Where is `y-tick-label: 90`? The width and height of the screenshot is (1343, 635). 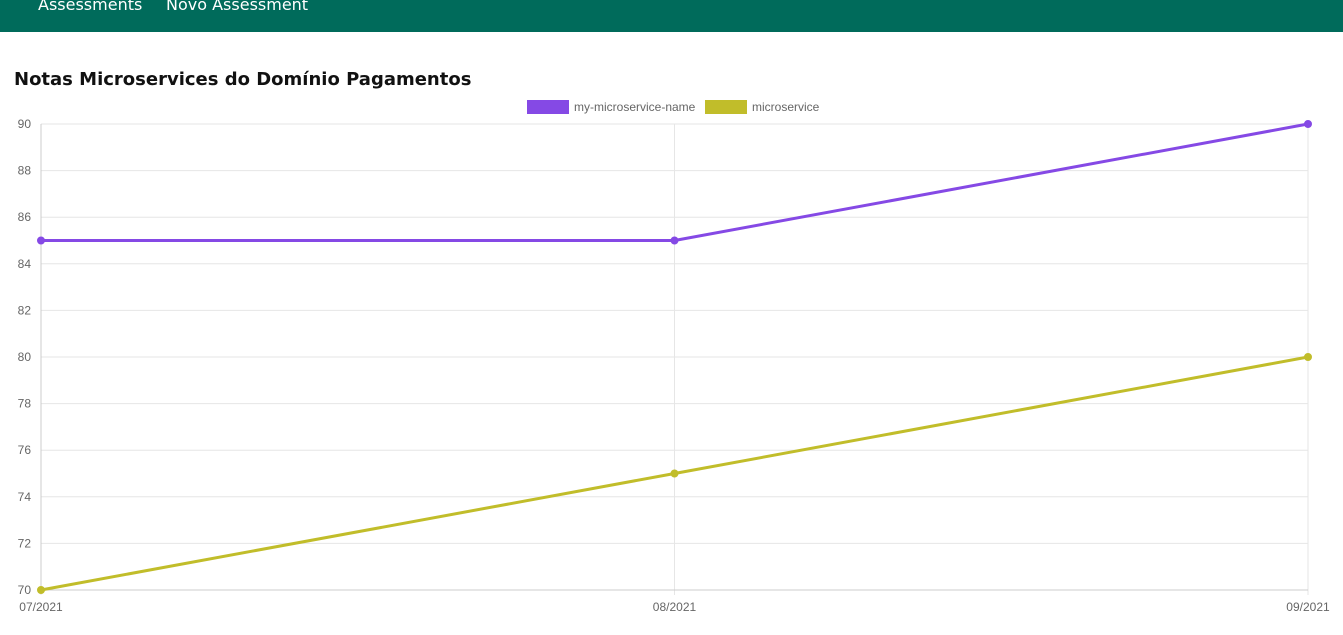 y-tick-label: 90 is located at coordinates (25, 124).